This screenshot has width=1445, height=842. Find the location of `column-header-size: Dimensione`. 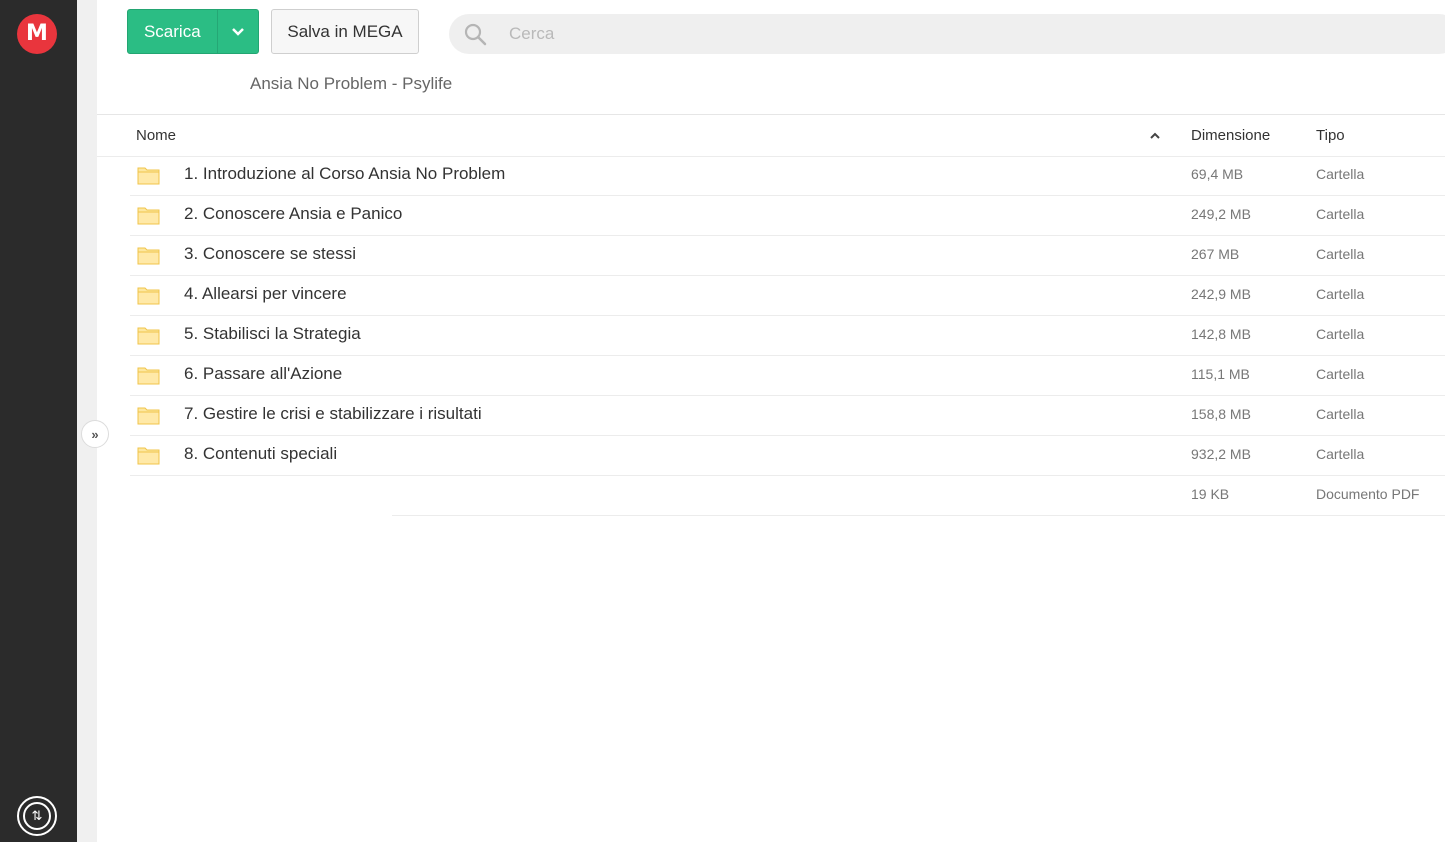

column-header-size: Dimensione is located at coordinates (1230, 135).